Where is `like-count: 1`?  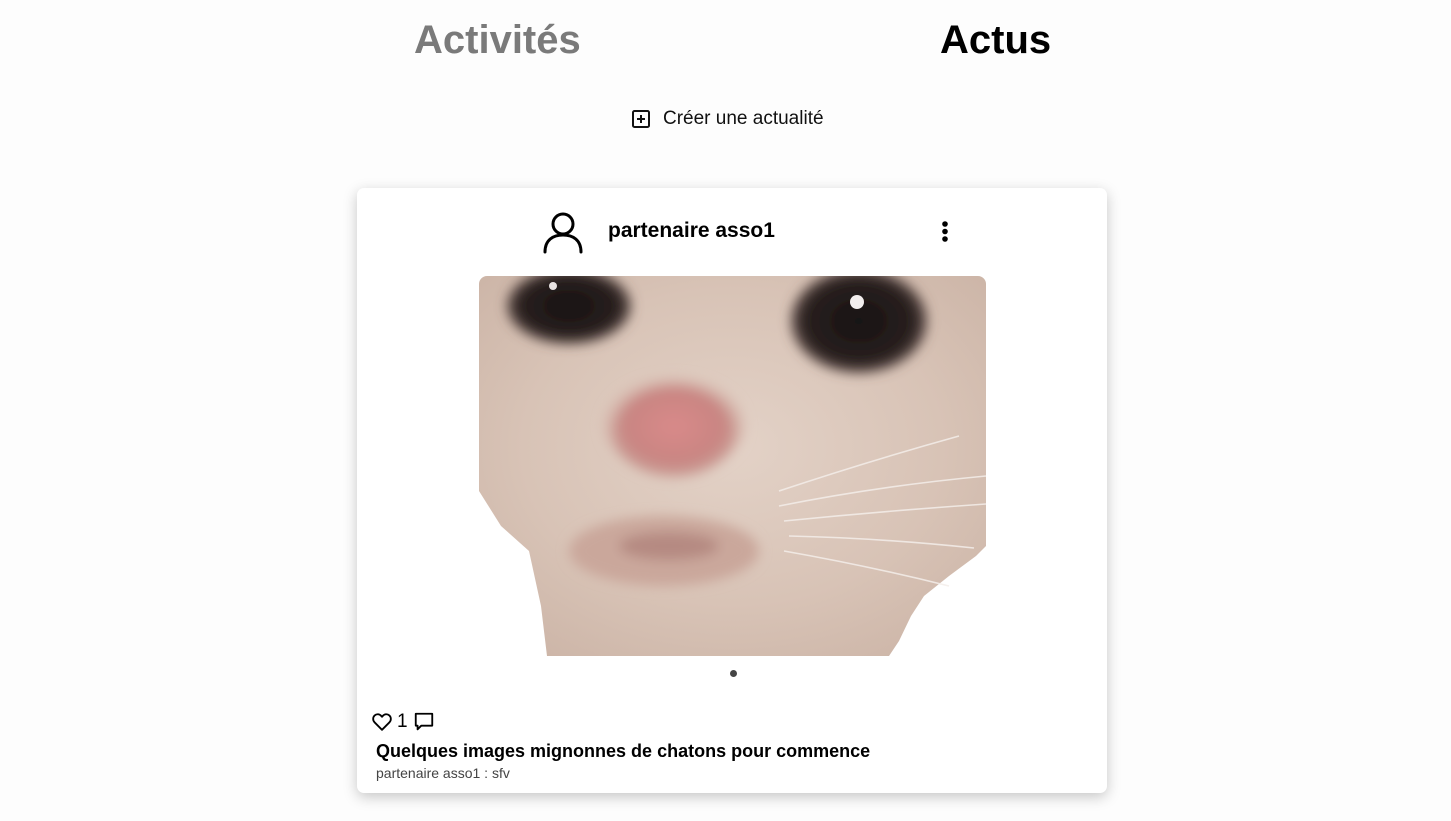 like-count: 1 is located at coordinates (402, 721).